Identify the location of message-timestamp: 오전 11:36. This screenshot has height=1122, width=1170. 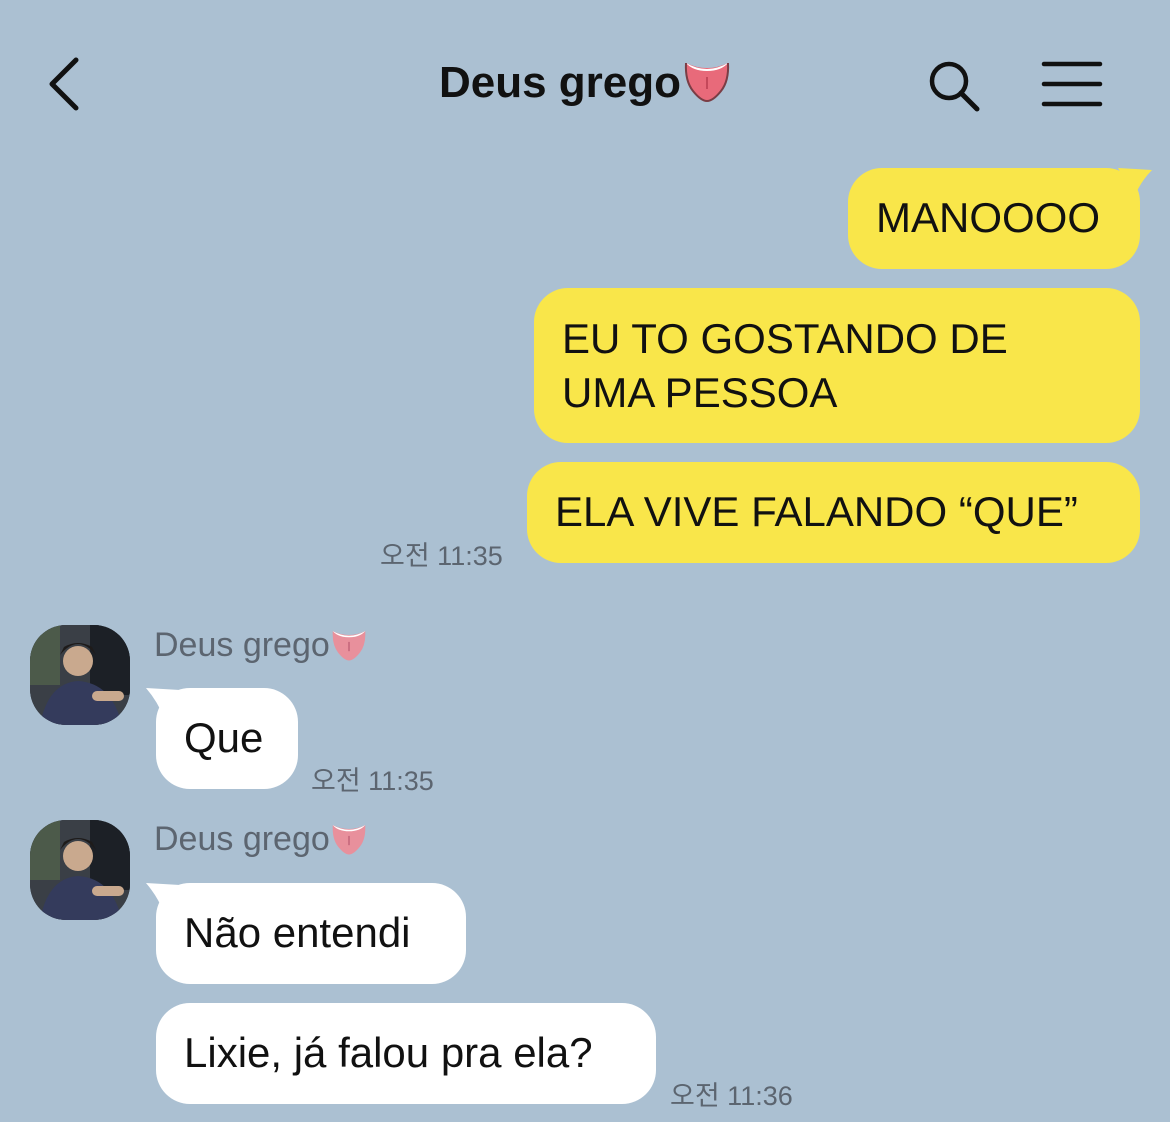
(731, 1096).